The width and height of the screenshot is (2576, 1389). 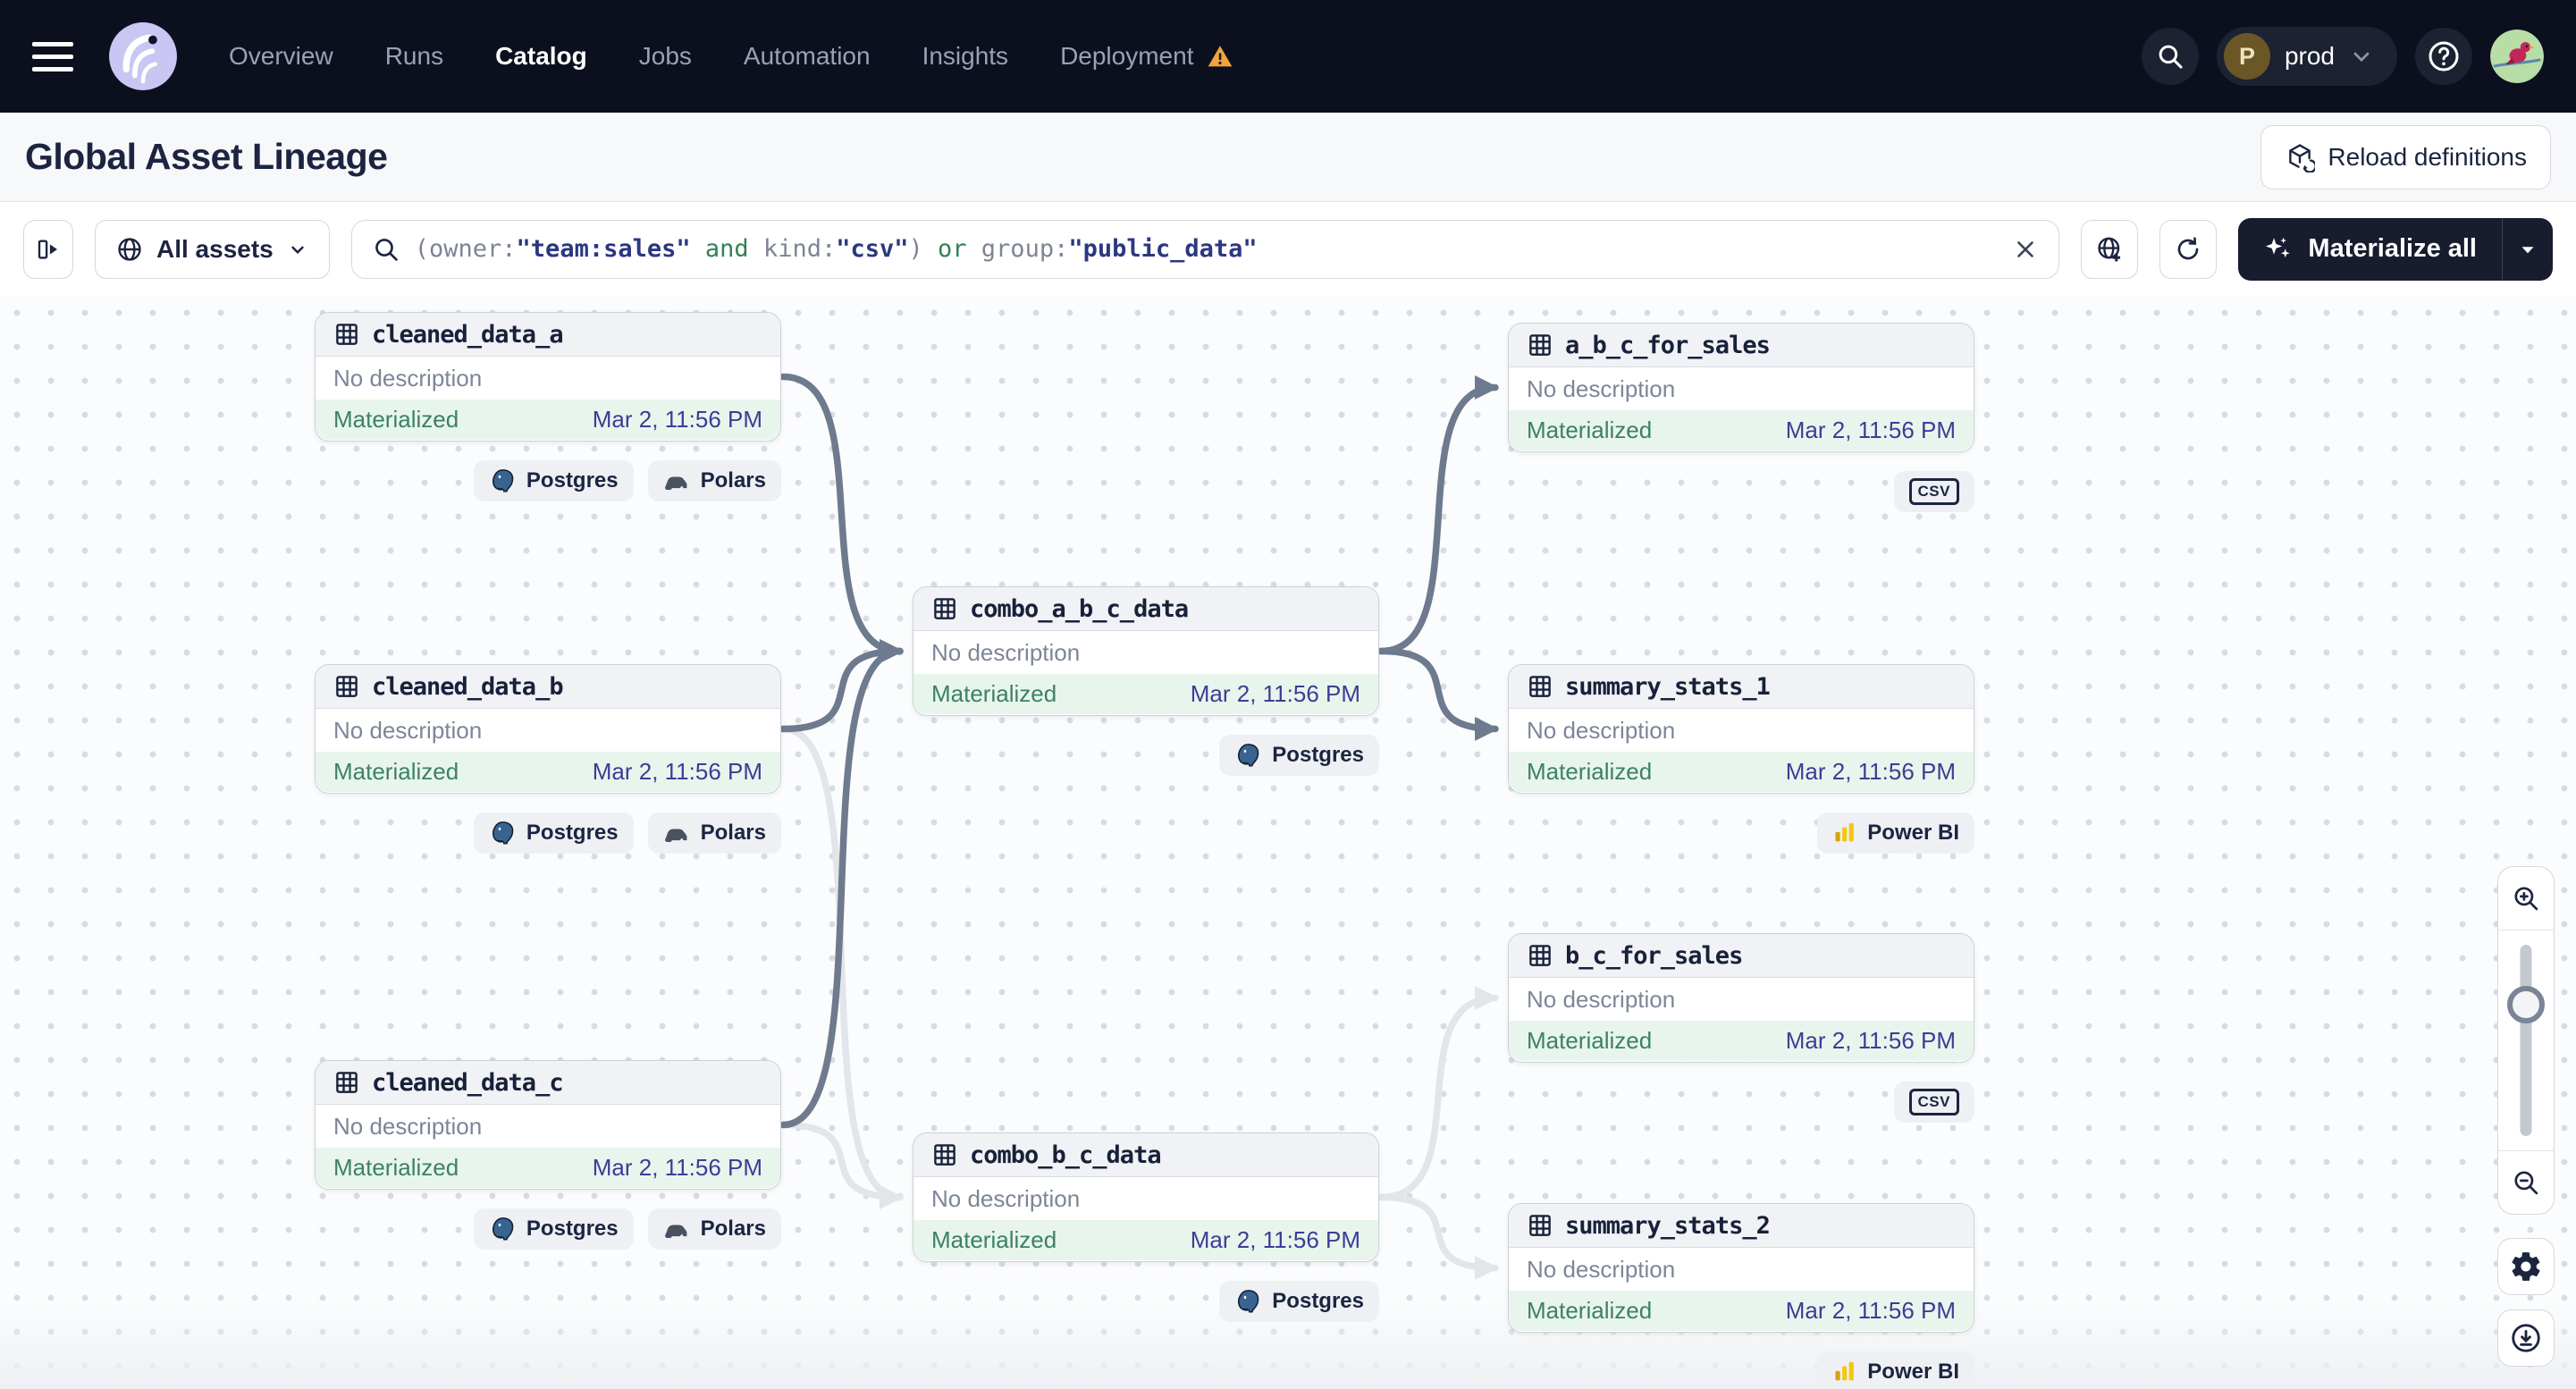 What do you see at coordinates (2528, 249) in the screenshot?
I see `materialize-options-button` at bounding box center [2528, 249].